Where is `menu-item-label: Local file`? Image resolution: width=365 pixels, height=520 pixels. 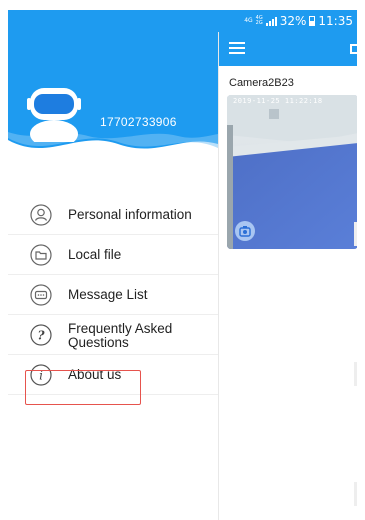 menu-item-label: Local file is located at coordinates (95, 254).